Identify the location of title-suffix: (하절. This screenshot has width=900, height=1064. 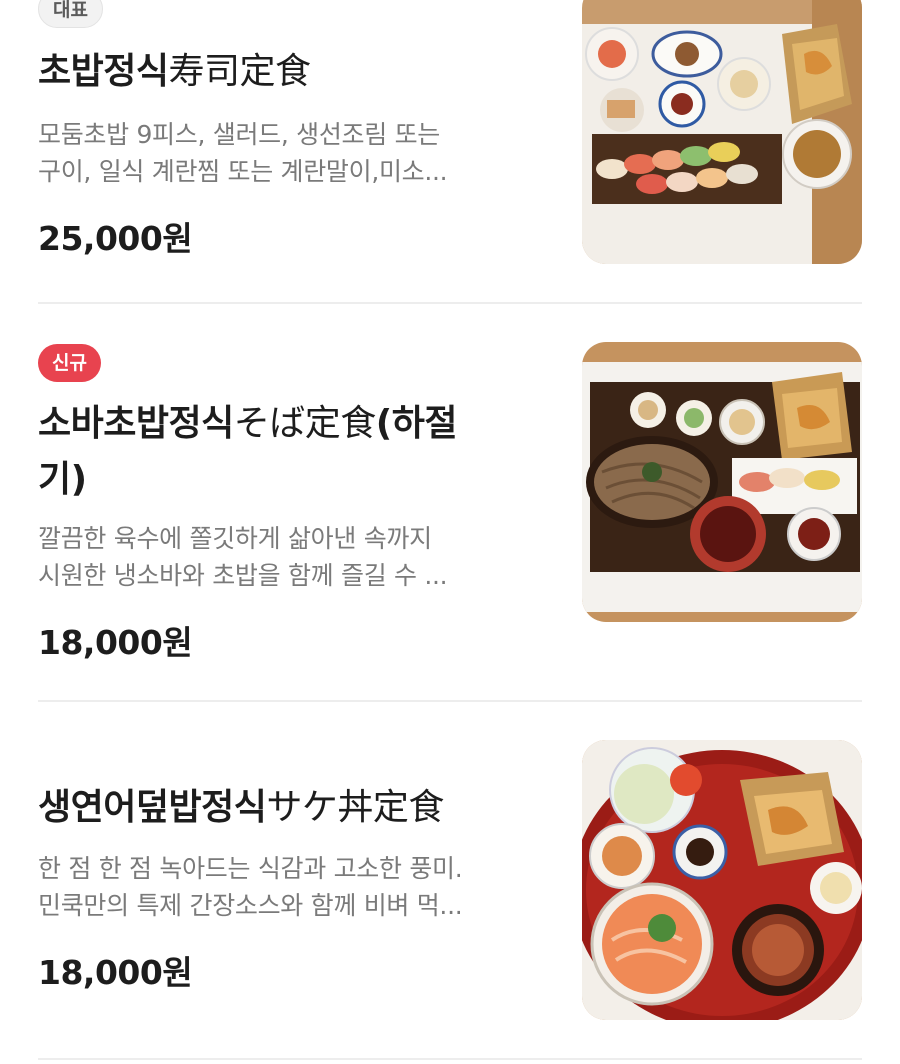
(416, 423).